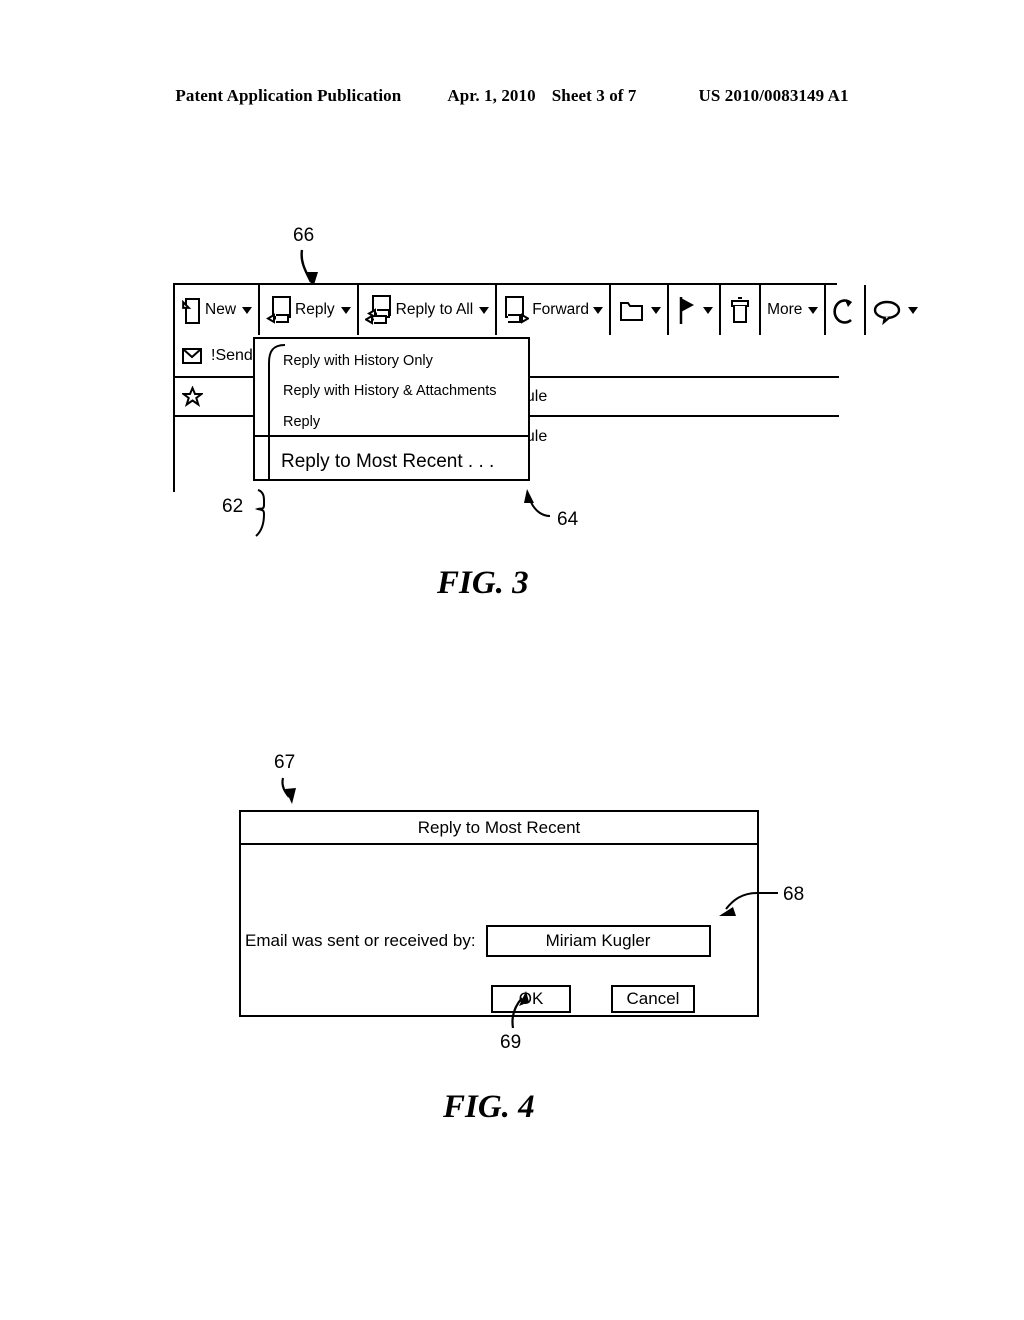 This screenshot has height=1320, width=1024. I want to click on menu-item-reply: Reply, so click(301, 422).